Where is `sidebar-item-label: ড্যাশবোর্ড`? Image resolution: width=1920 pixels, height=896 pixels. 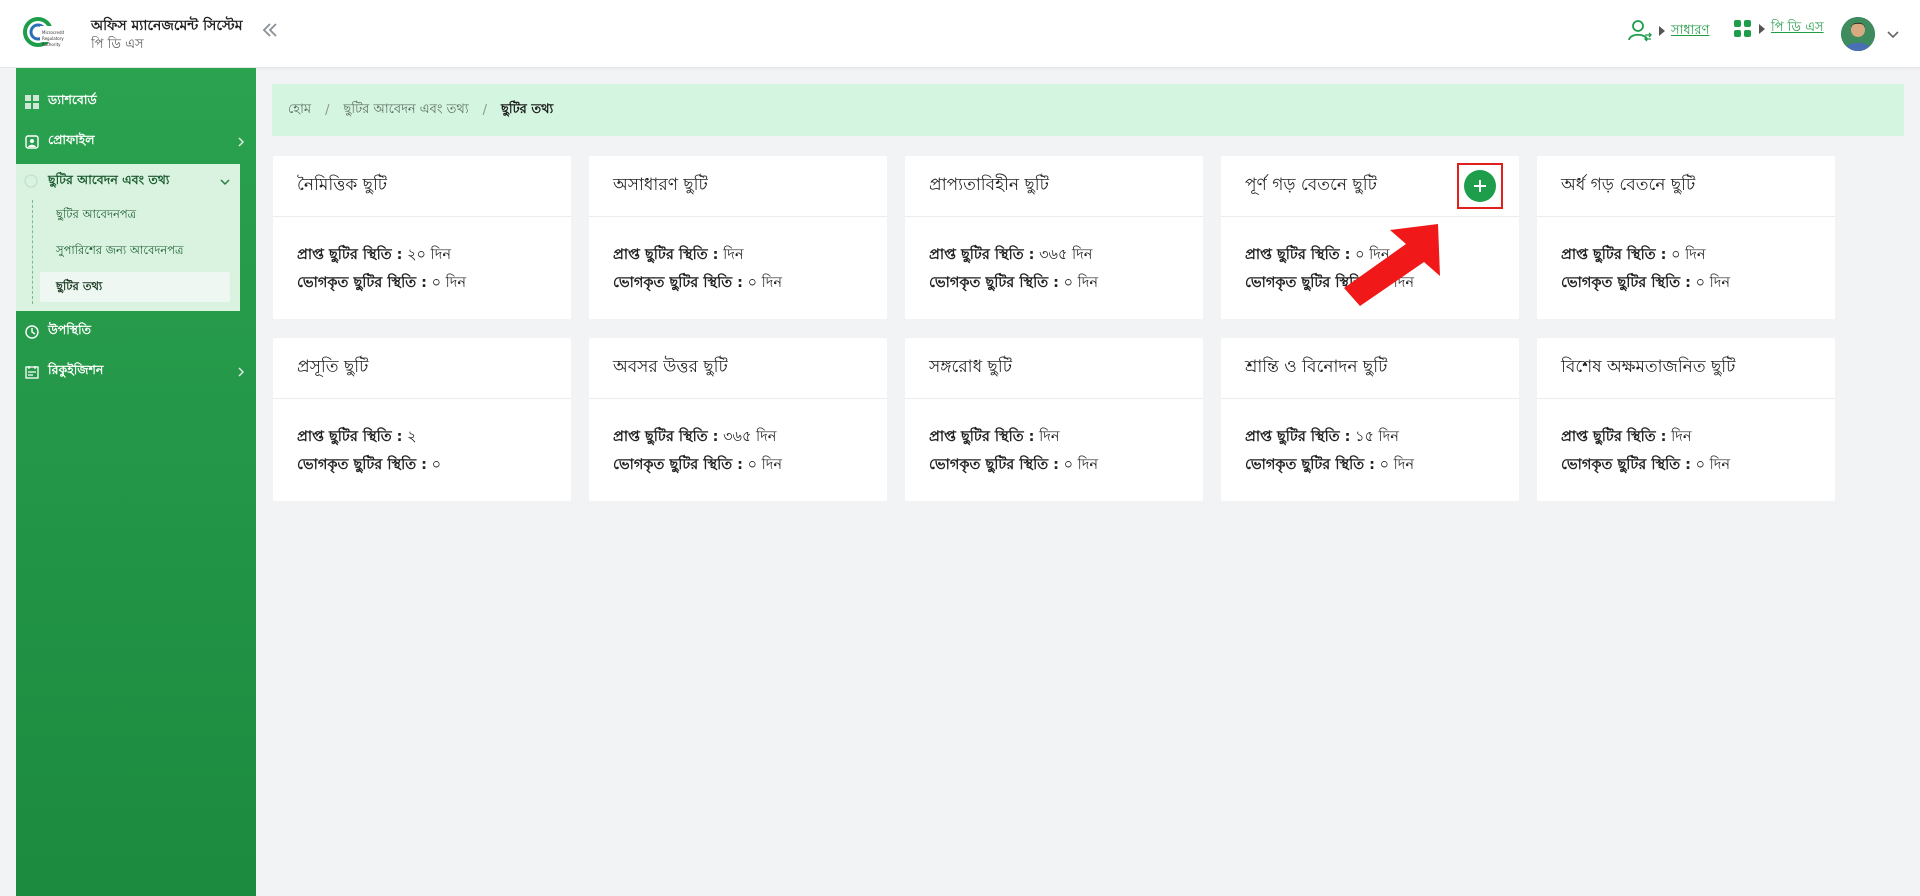
sidebar-item-label: ড্যাশবোর্ড is located at coordinates (72, 99).